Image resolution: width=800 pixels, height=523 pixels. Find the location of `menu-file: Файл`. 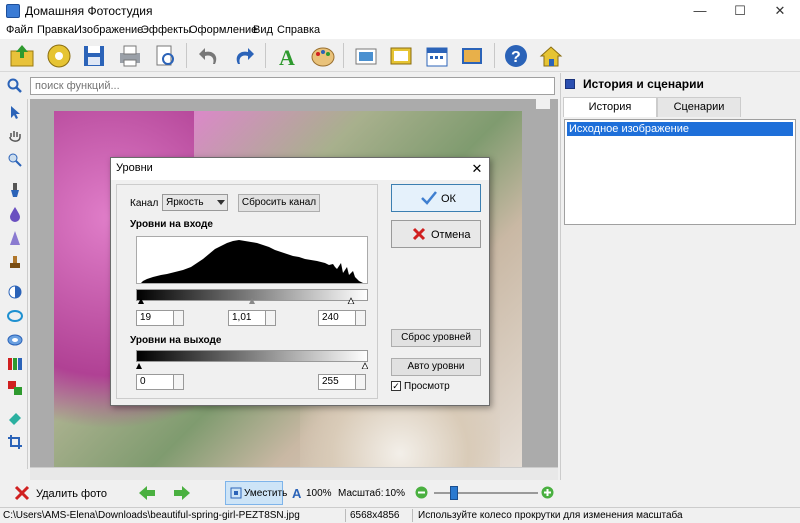

menu-file: Файл is located at coordinates (19, 30).